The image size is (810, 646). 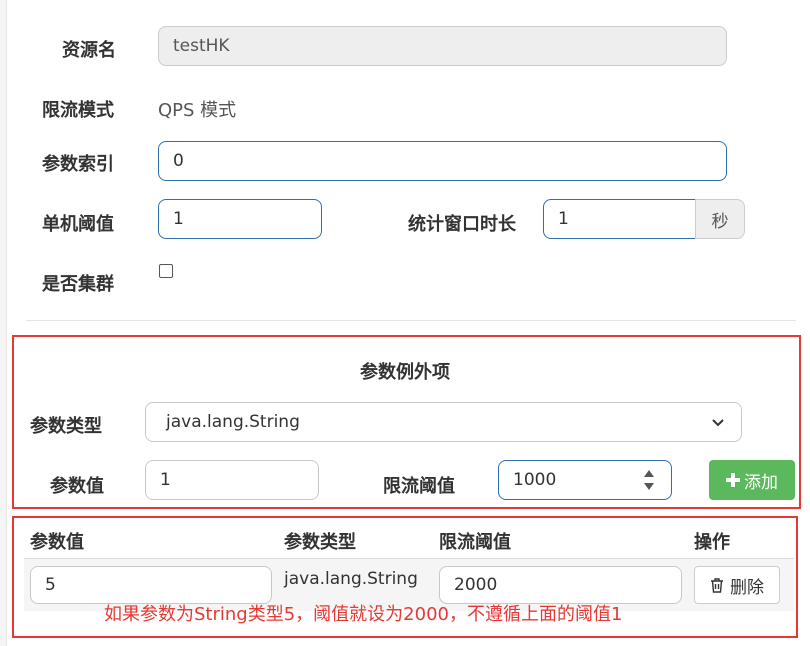 What do you see at coordinates (475, 542) in the screenshot?
I see `th-threshold: 限流阈值` at bounding box center [475, 542].